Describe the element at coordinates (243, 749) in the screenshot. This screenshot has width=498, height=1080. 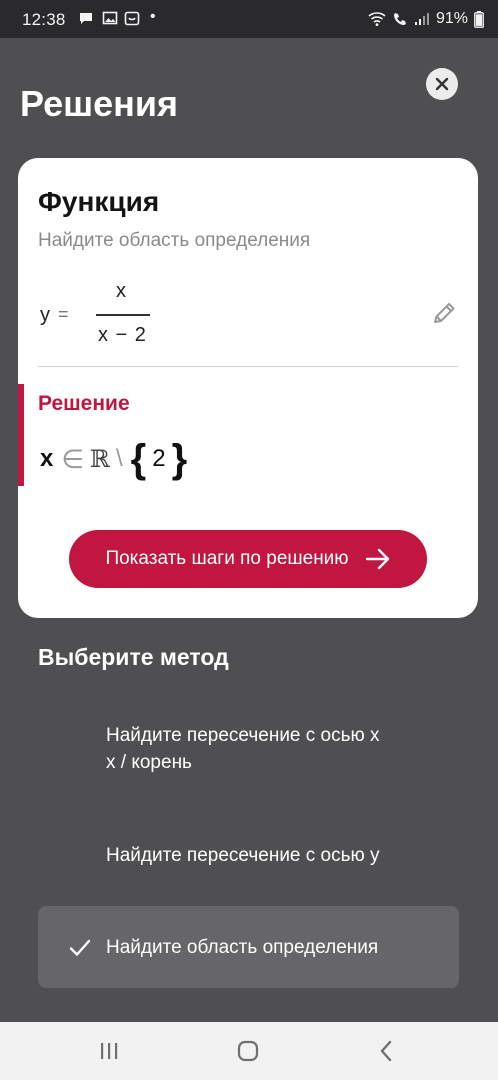
I see `method-text: Найдите пересечение с осью x x / корень` at that location.